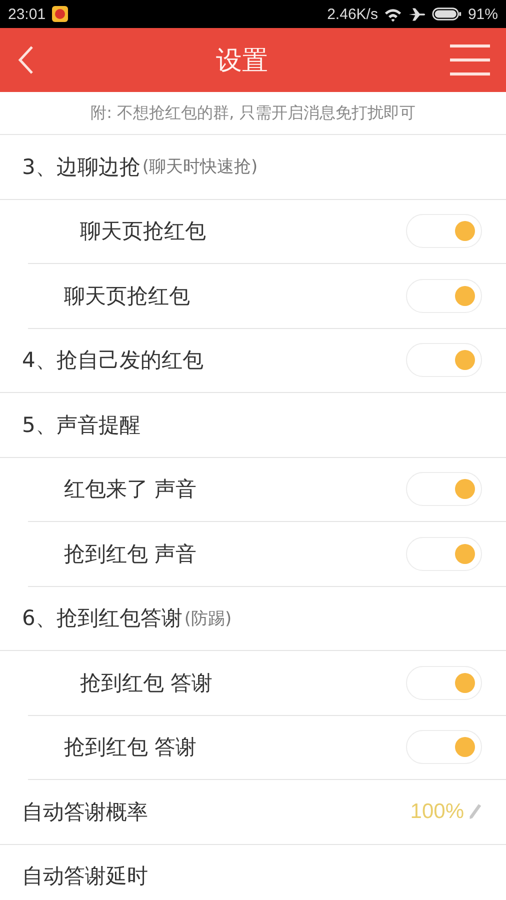 The image size is (506, 900). What do you see at coordinates (200, 167) in the screenshot?
I see `section-note: (聊天时快速抢)` at bounding box center [200, 167].